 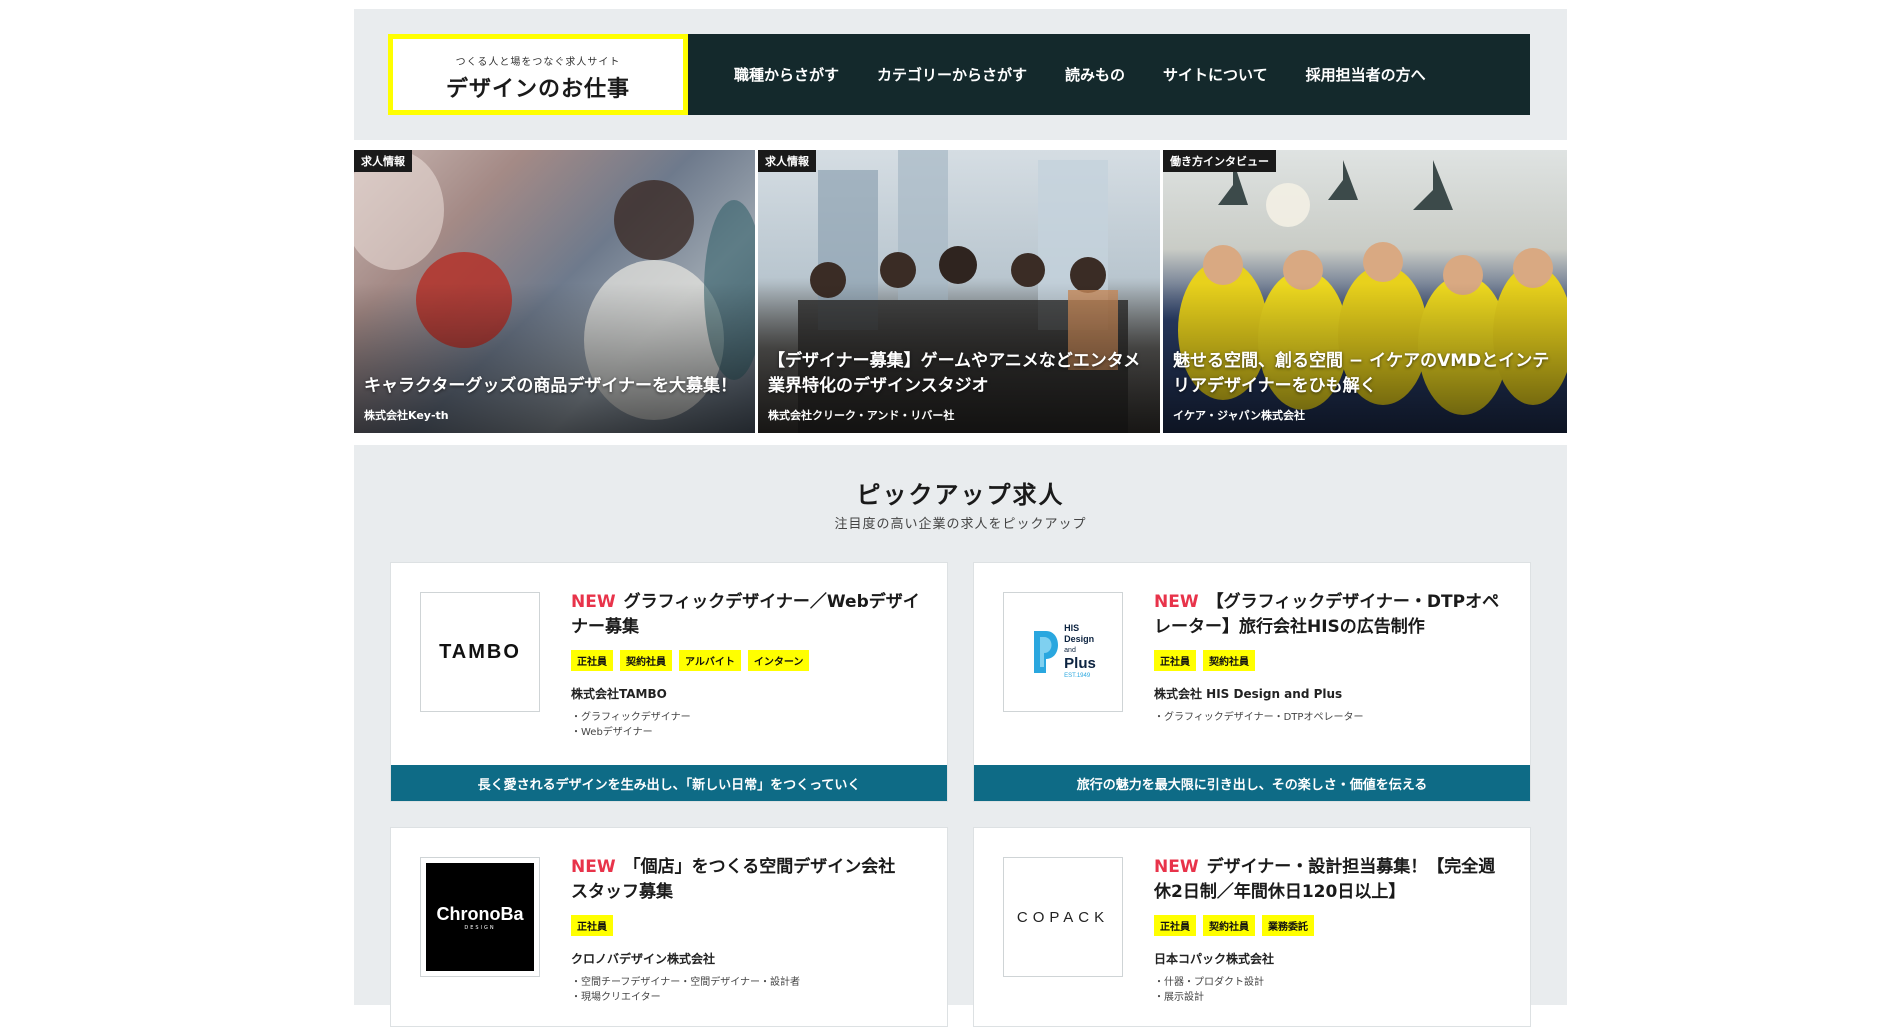 What do you see at coordinates (669, 783) in the screenshot?
I see `job-catchphrase: 長く愛されるデザインを生み出し、「新しい日常」をつくっていく` at bounding box center [669, 783].